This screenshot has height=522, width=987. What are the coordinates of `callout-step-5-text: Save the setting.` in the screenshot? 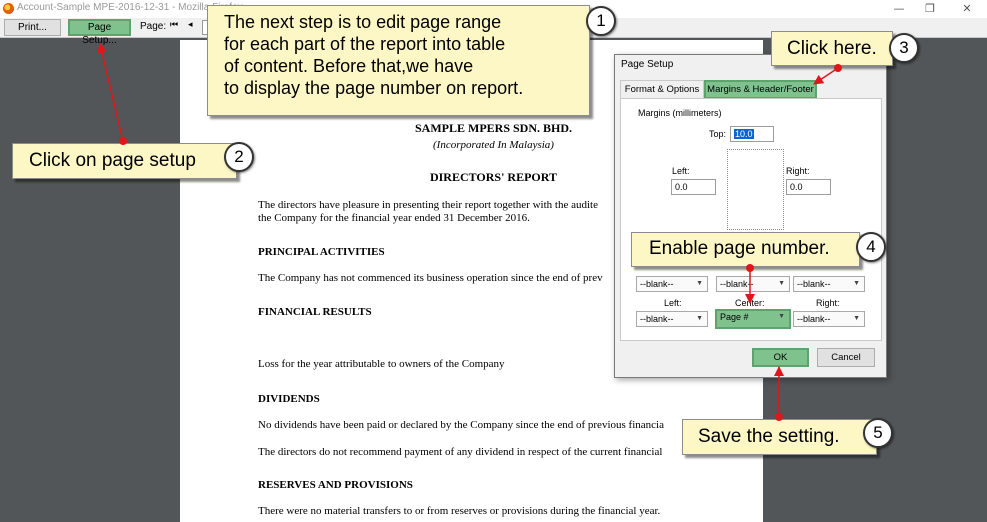 It's located at (769, 436).